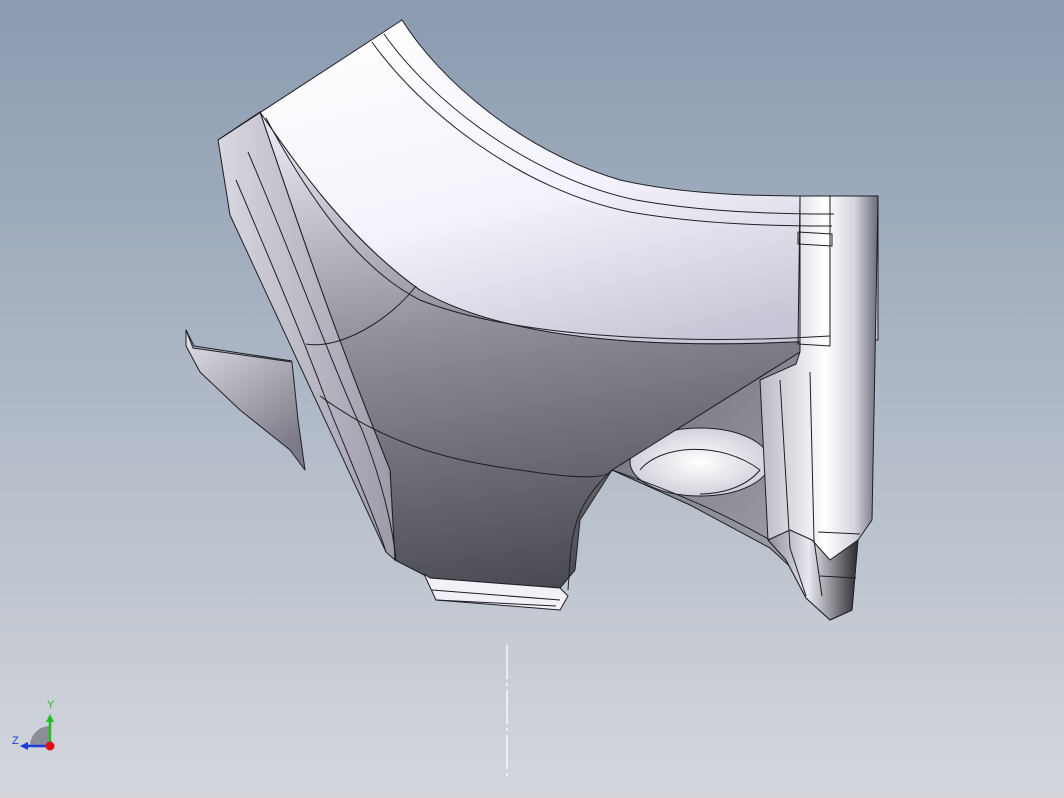  I want to click on triad-x-axis-dot-icon, so click(50, 746).